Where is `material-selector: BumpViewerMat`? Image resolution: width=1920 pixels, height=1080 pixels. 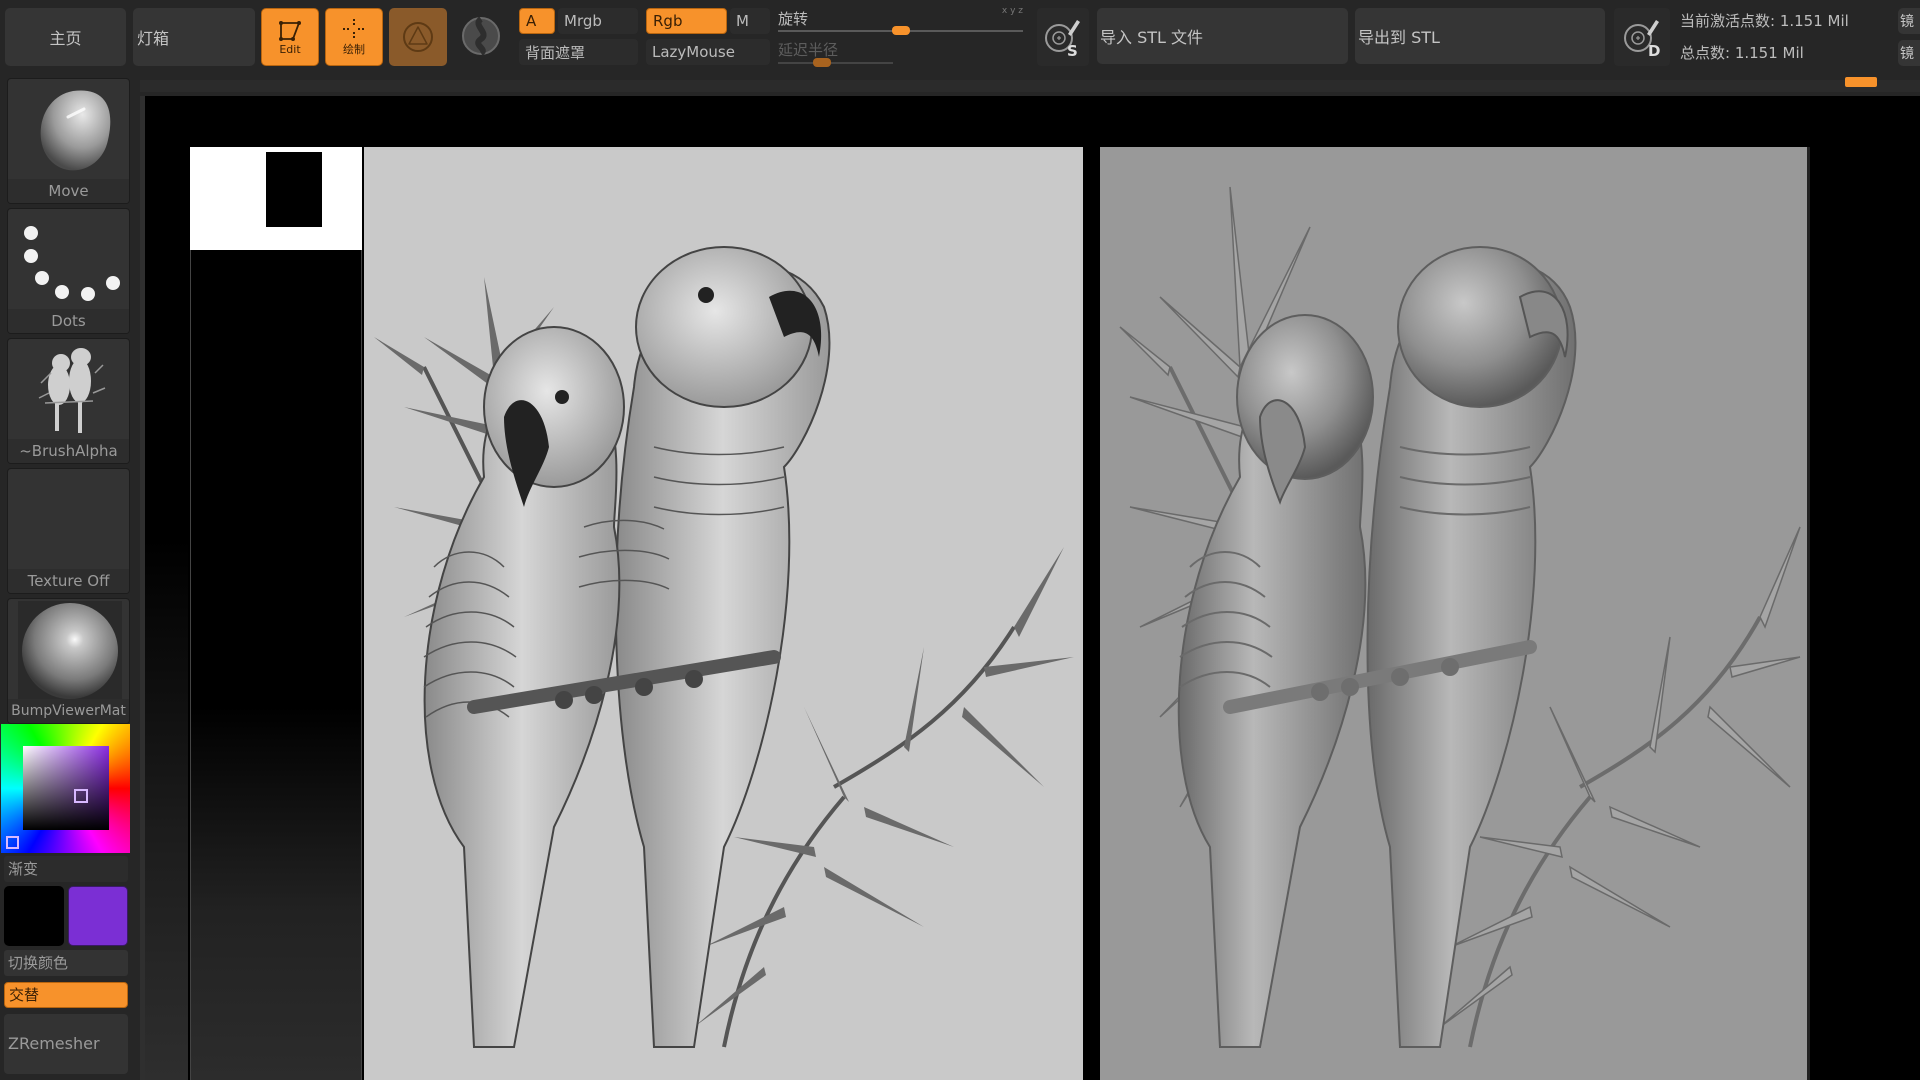
material-selector: BumpViewerMat is located at coordinates (68, 661).